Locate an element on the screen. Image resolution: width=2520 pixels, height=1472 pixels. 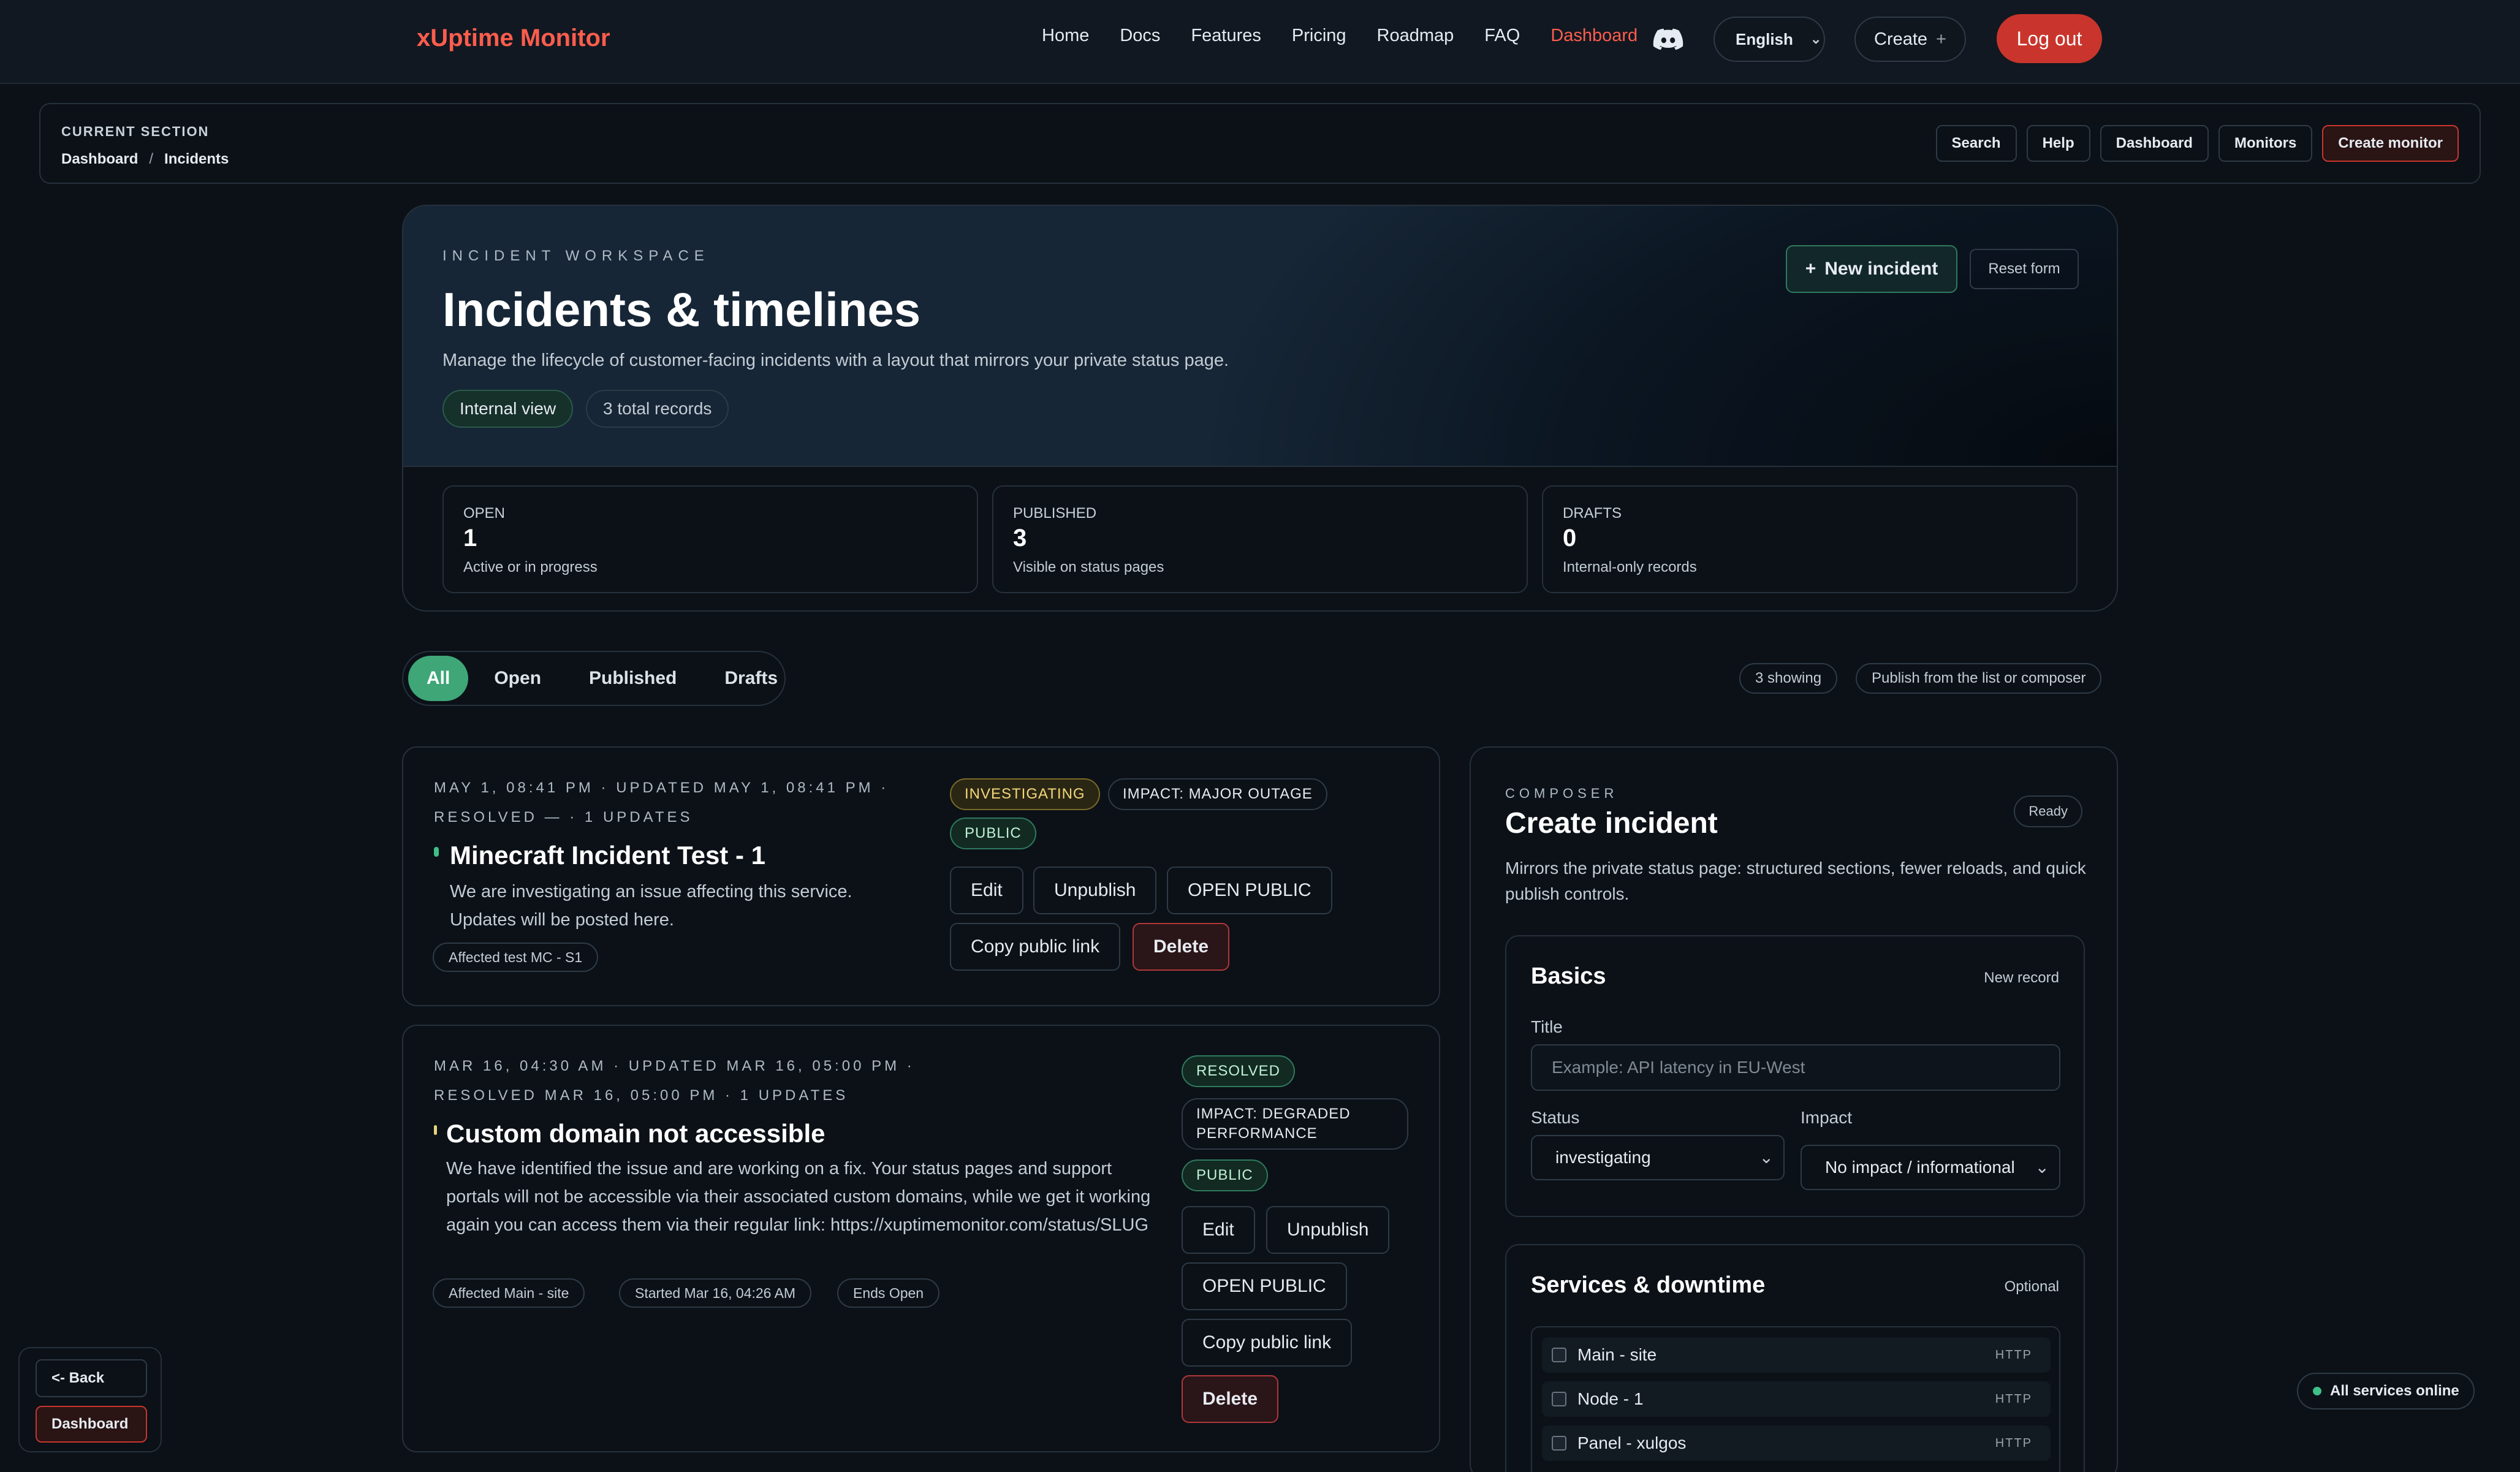
status-badge: INVESTIGATING is located at coordinates (1025, 794).